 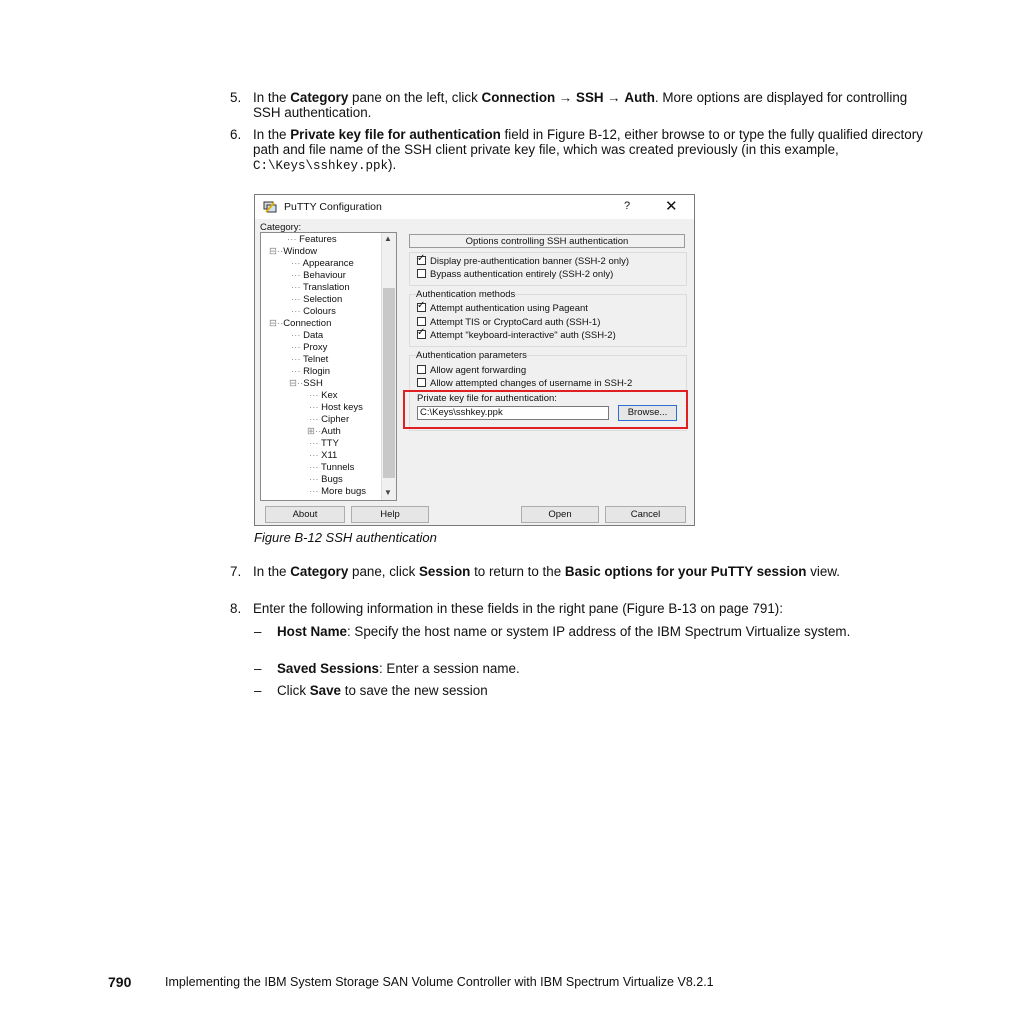 I want to click on putty-icon, so click(x=270, y=207).